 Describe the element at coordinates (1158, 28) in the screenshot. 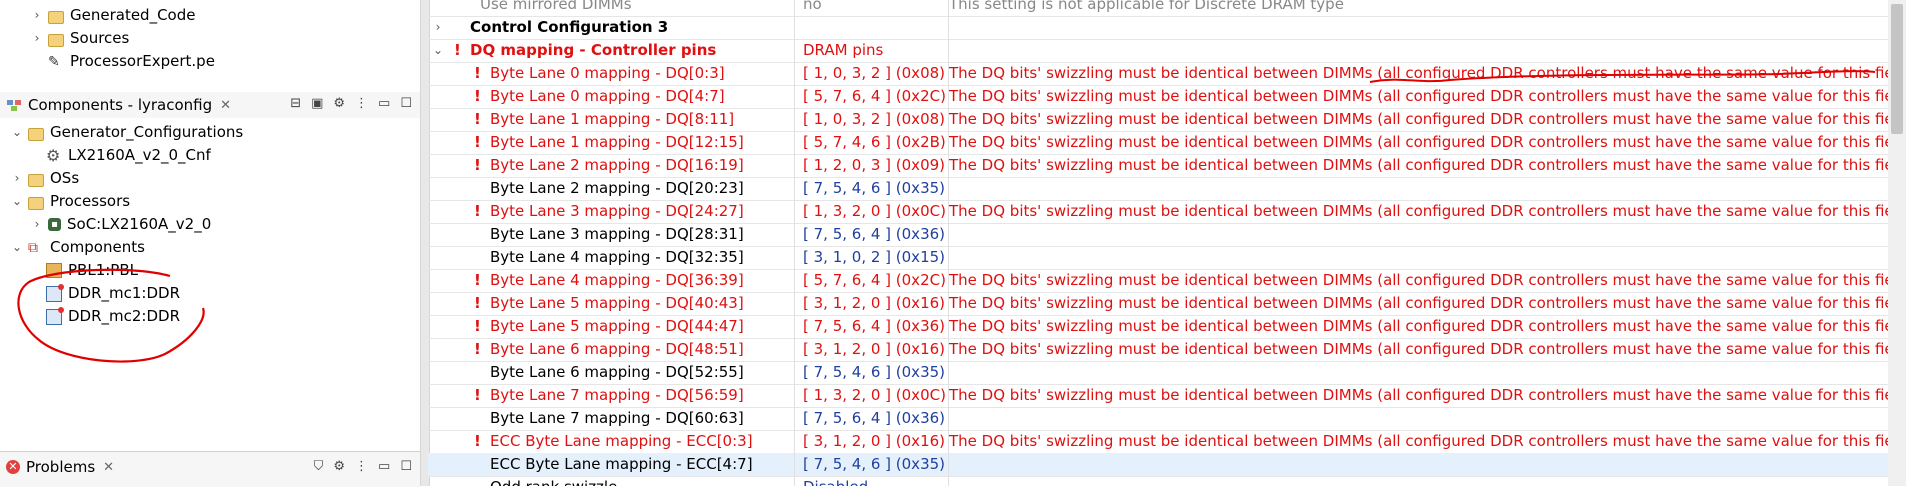

I see `table-row: › Control Configuration 3` at that location.